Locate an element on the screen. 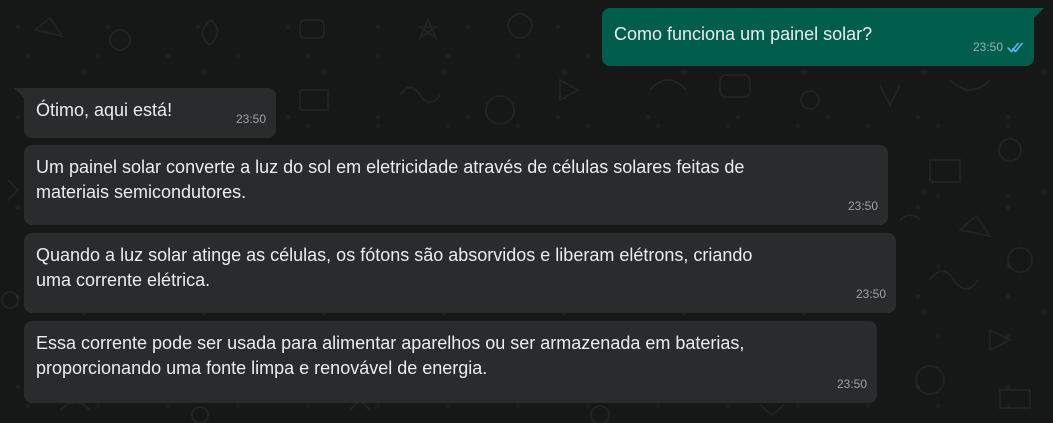 This screenshot has height=423, width=1053. outgoing-message-meta: 23:50 is located at coordinates (998, 47).